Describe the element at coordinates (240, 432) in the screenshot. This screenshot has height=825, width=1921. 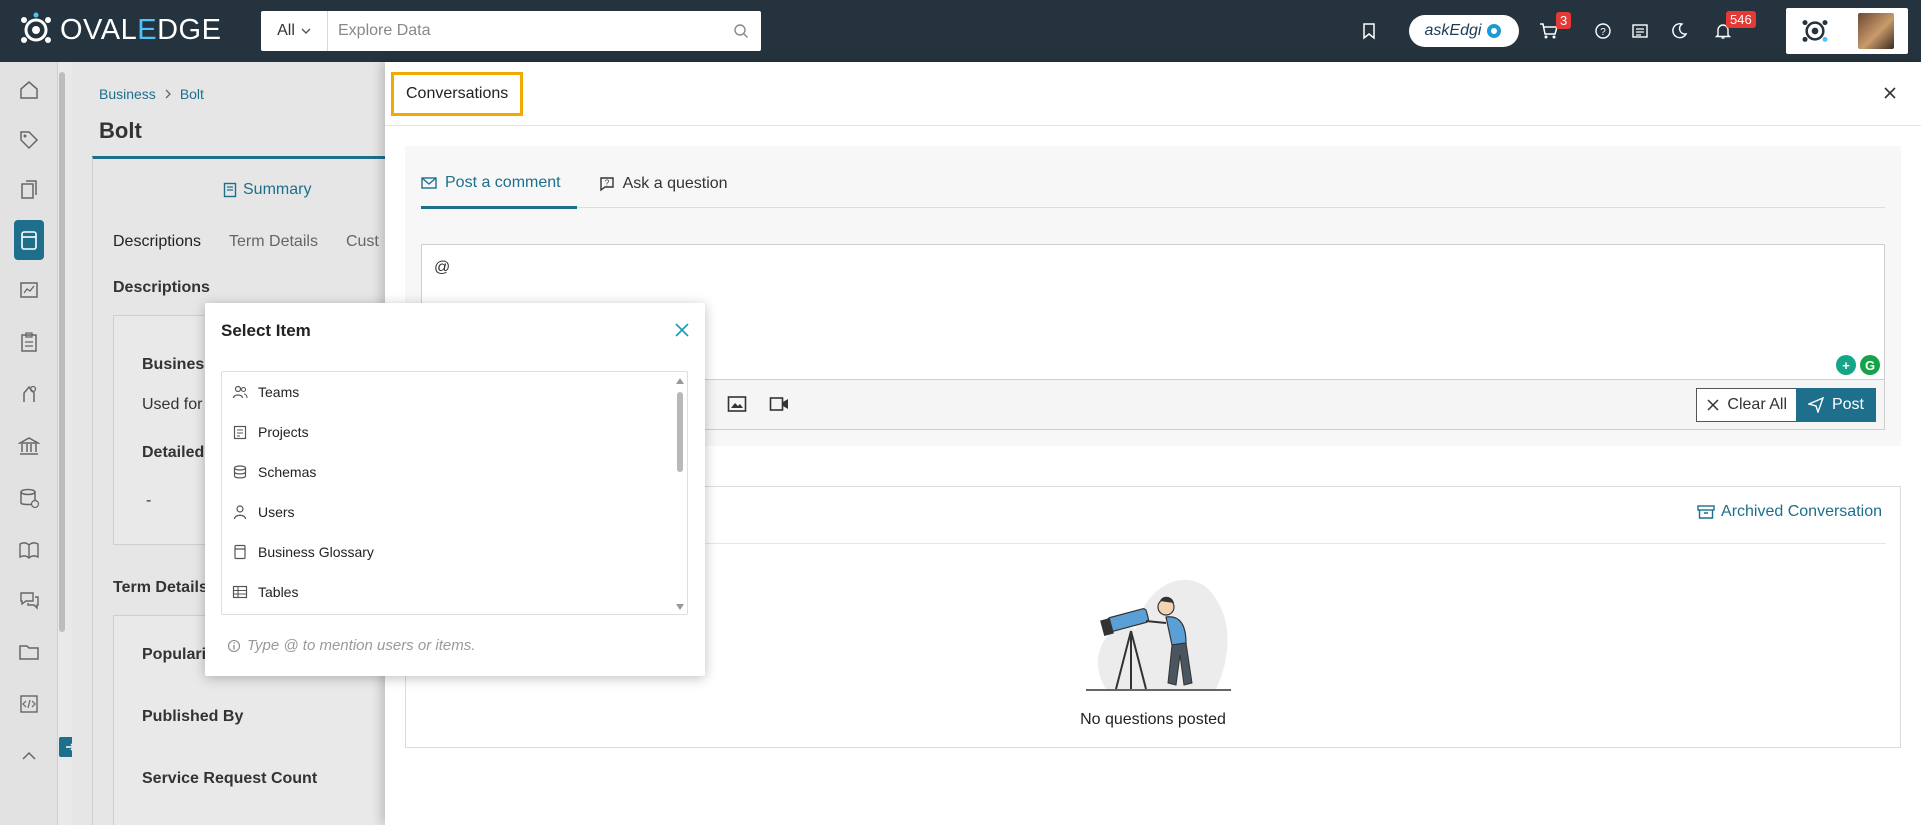
I see `projects-icon` at that location.